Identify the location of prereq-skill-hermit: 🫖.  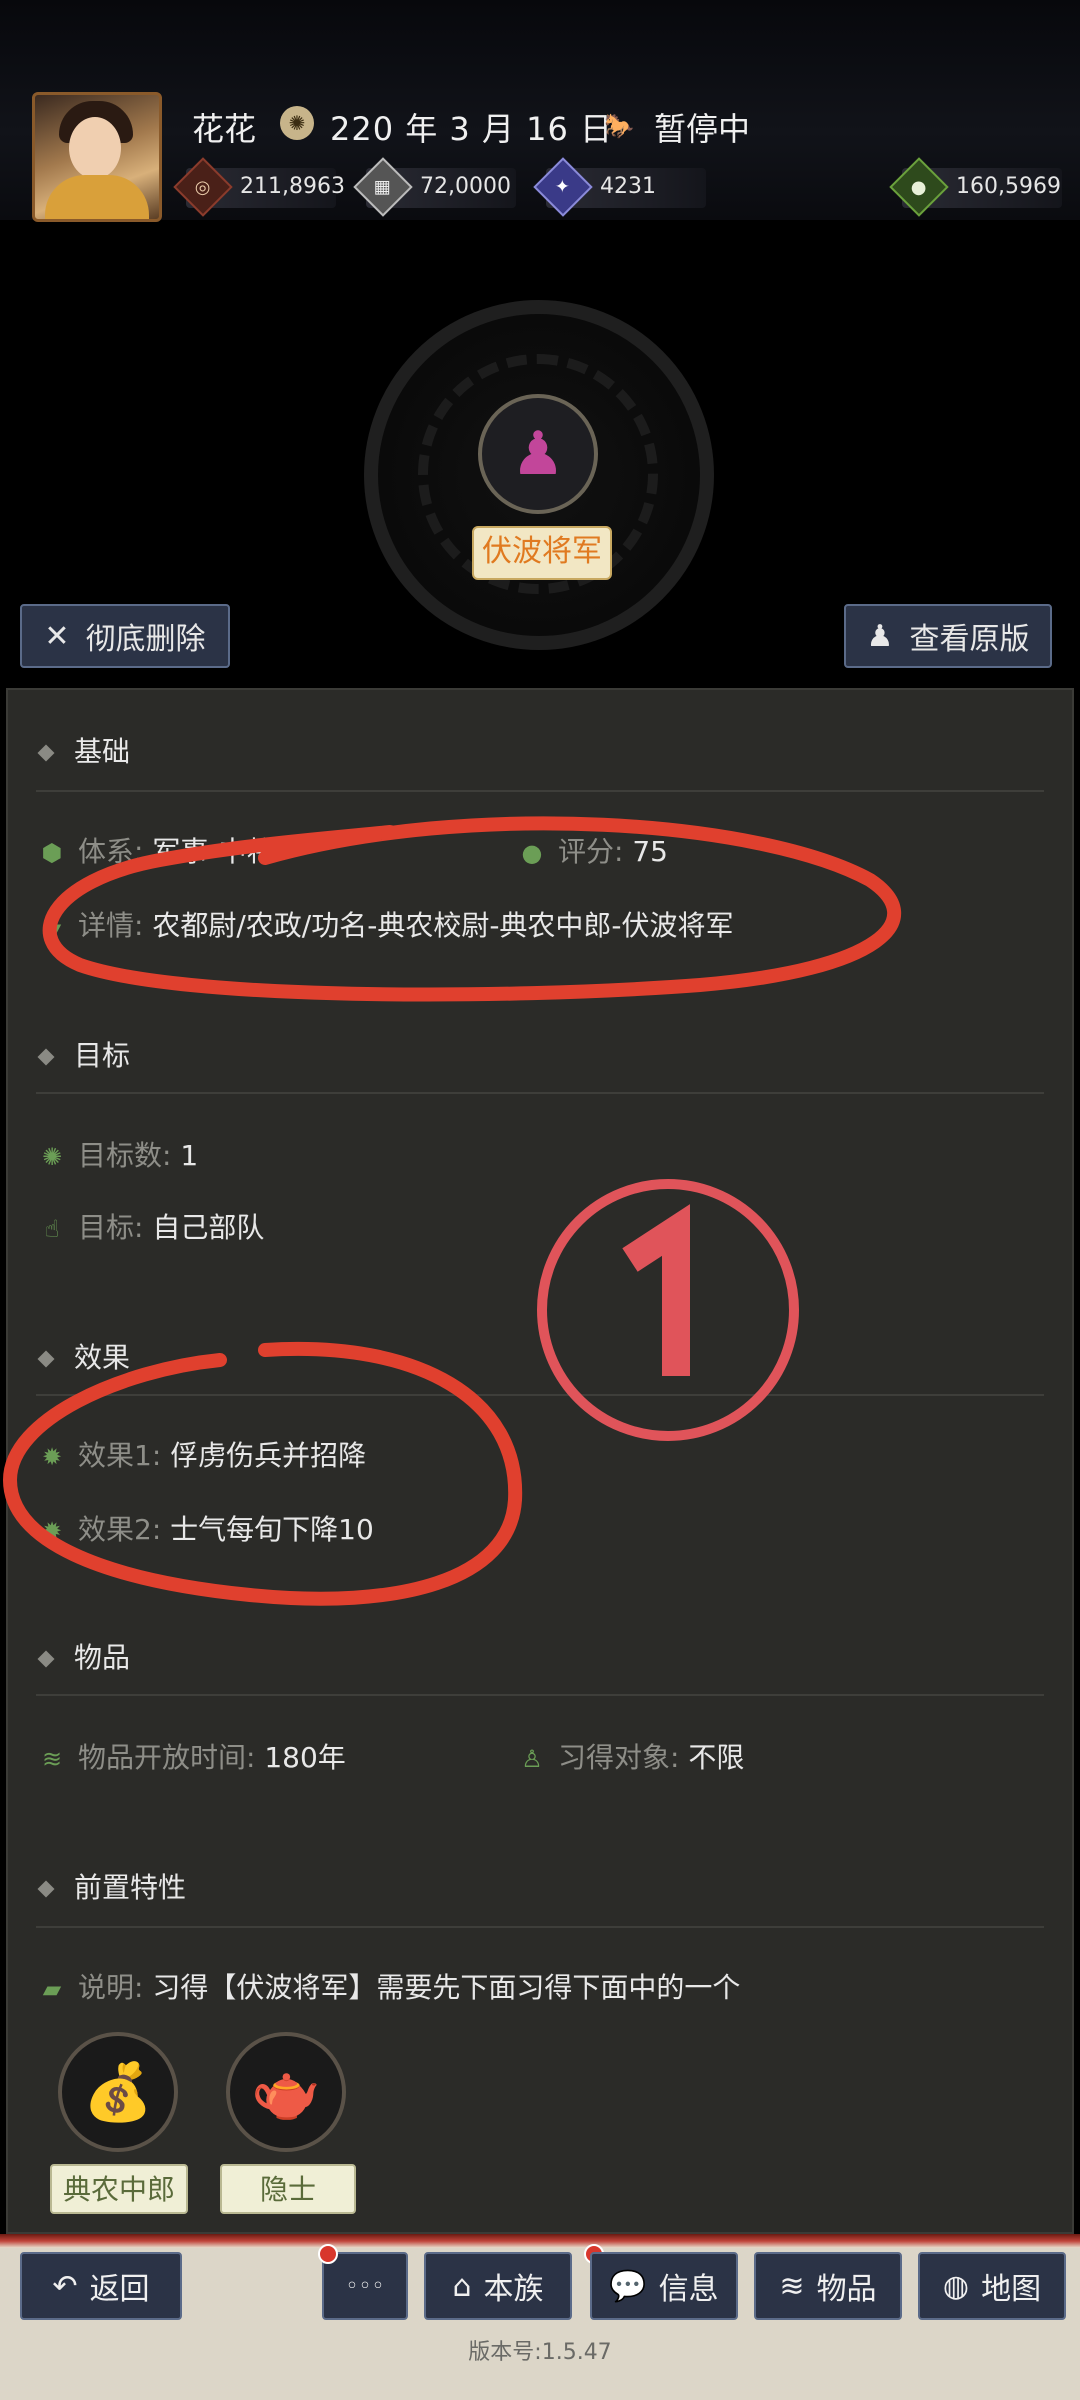
(286, 2092).